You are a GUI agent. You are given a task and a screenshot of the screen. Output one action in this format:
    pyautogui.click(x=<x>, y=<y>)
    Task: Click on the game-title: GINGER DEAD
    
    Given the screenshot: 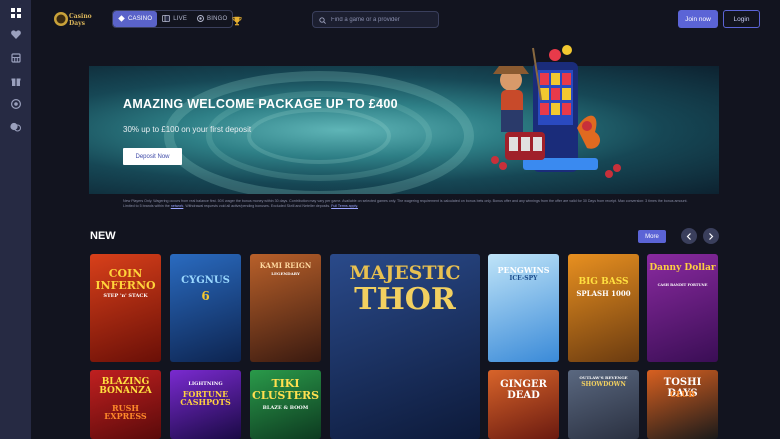 What is the action you would take?
    pyautogui.click(x=523, y=390)
    